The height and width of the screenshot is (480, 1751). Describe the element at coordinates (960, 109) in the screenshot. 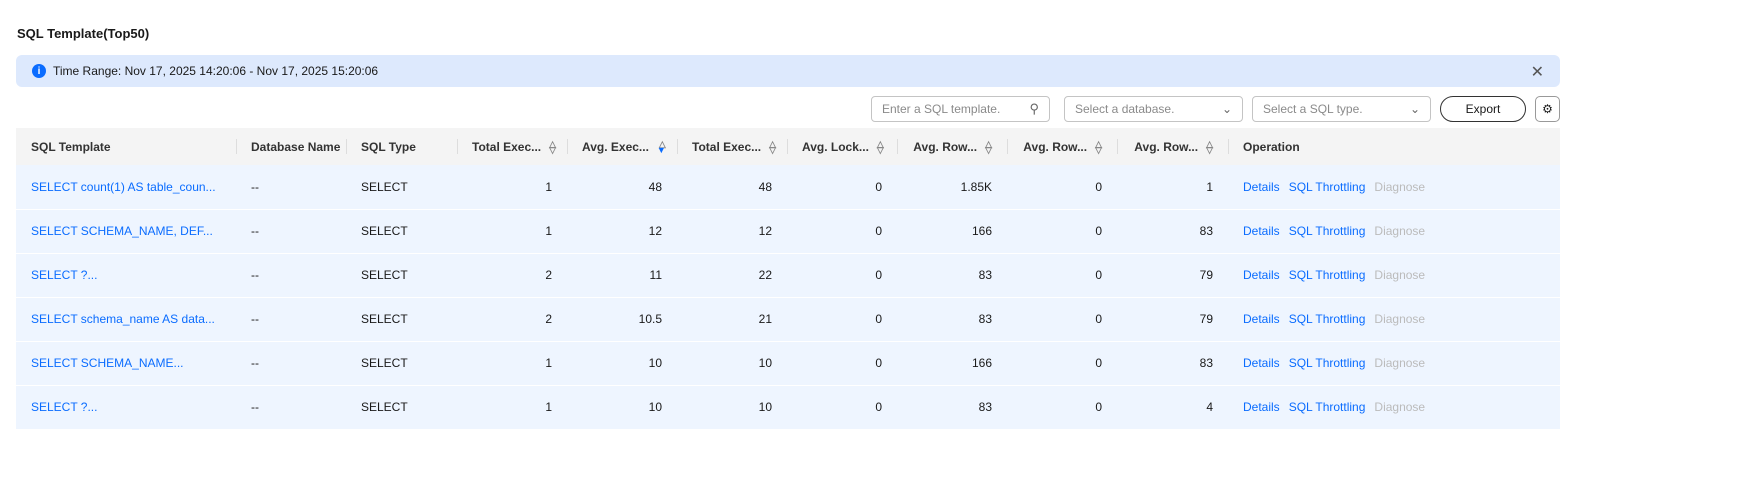

I see `sql-template-search-input: Enter a SQL template. ⚲` at that location.